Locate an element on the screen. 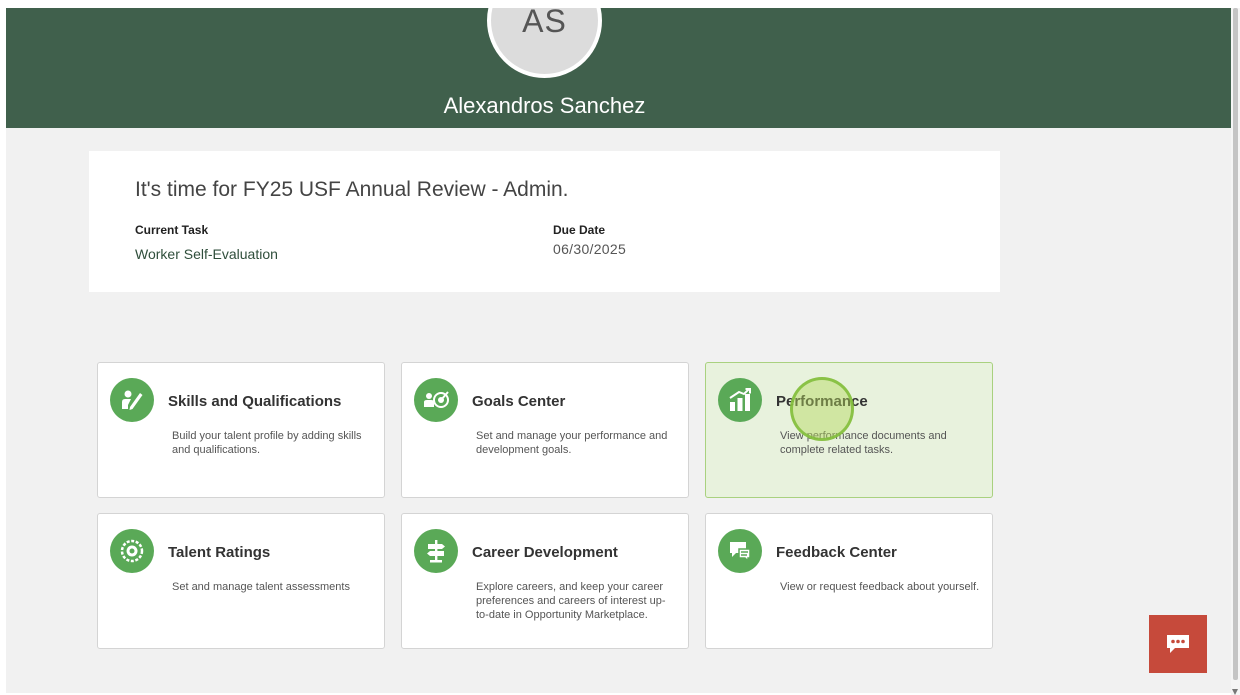  scroll-down-arrow-icon is located at coordinates (1235, 692).